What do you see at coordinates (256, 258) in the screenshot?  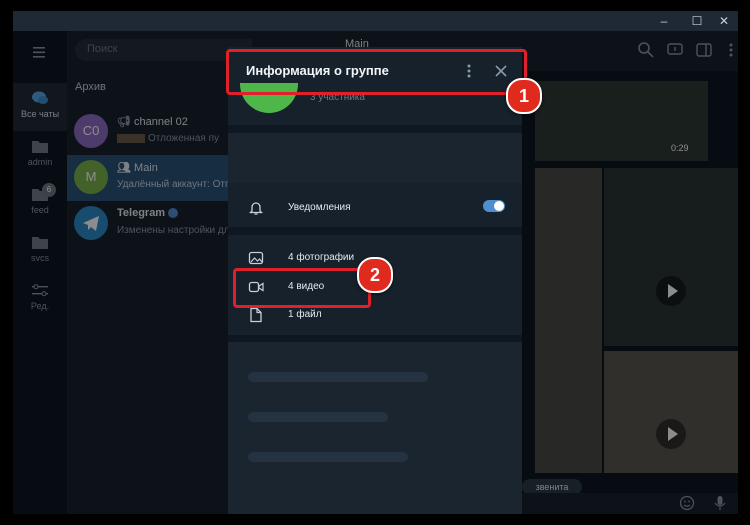 I see `photo-icon` at bounding box center [256, 258].